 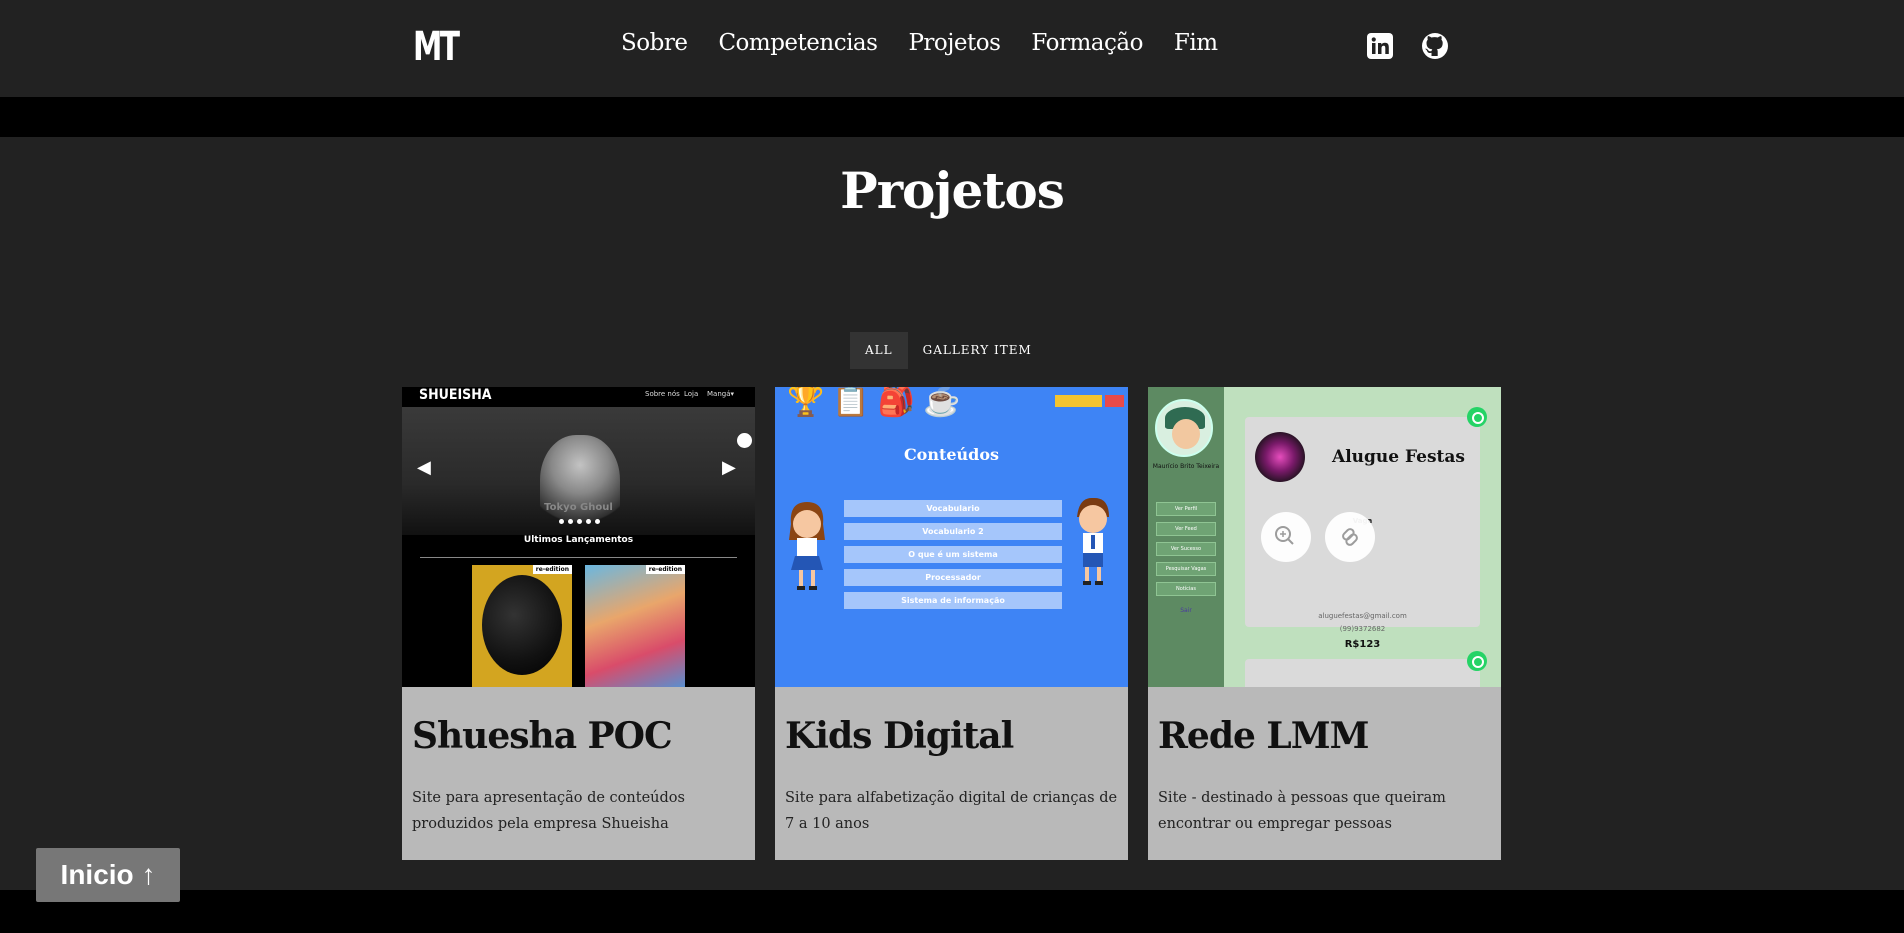 What do you see at coordinates (578, 540) in the screenshot?
I see `thumb-section-label: Ultimos Lançamentos` at bounding box center [578, 540].